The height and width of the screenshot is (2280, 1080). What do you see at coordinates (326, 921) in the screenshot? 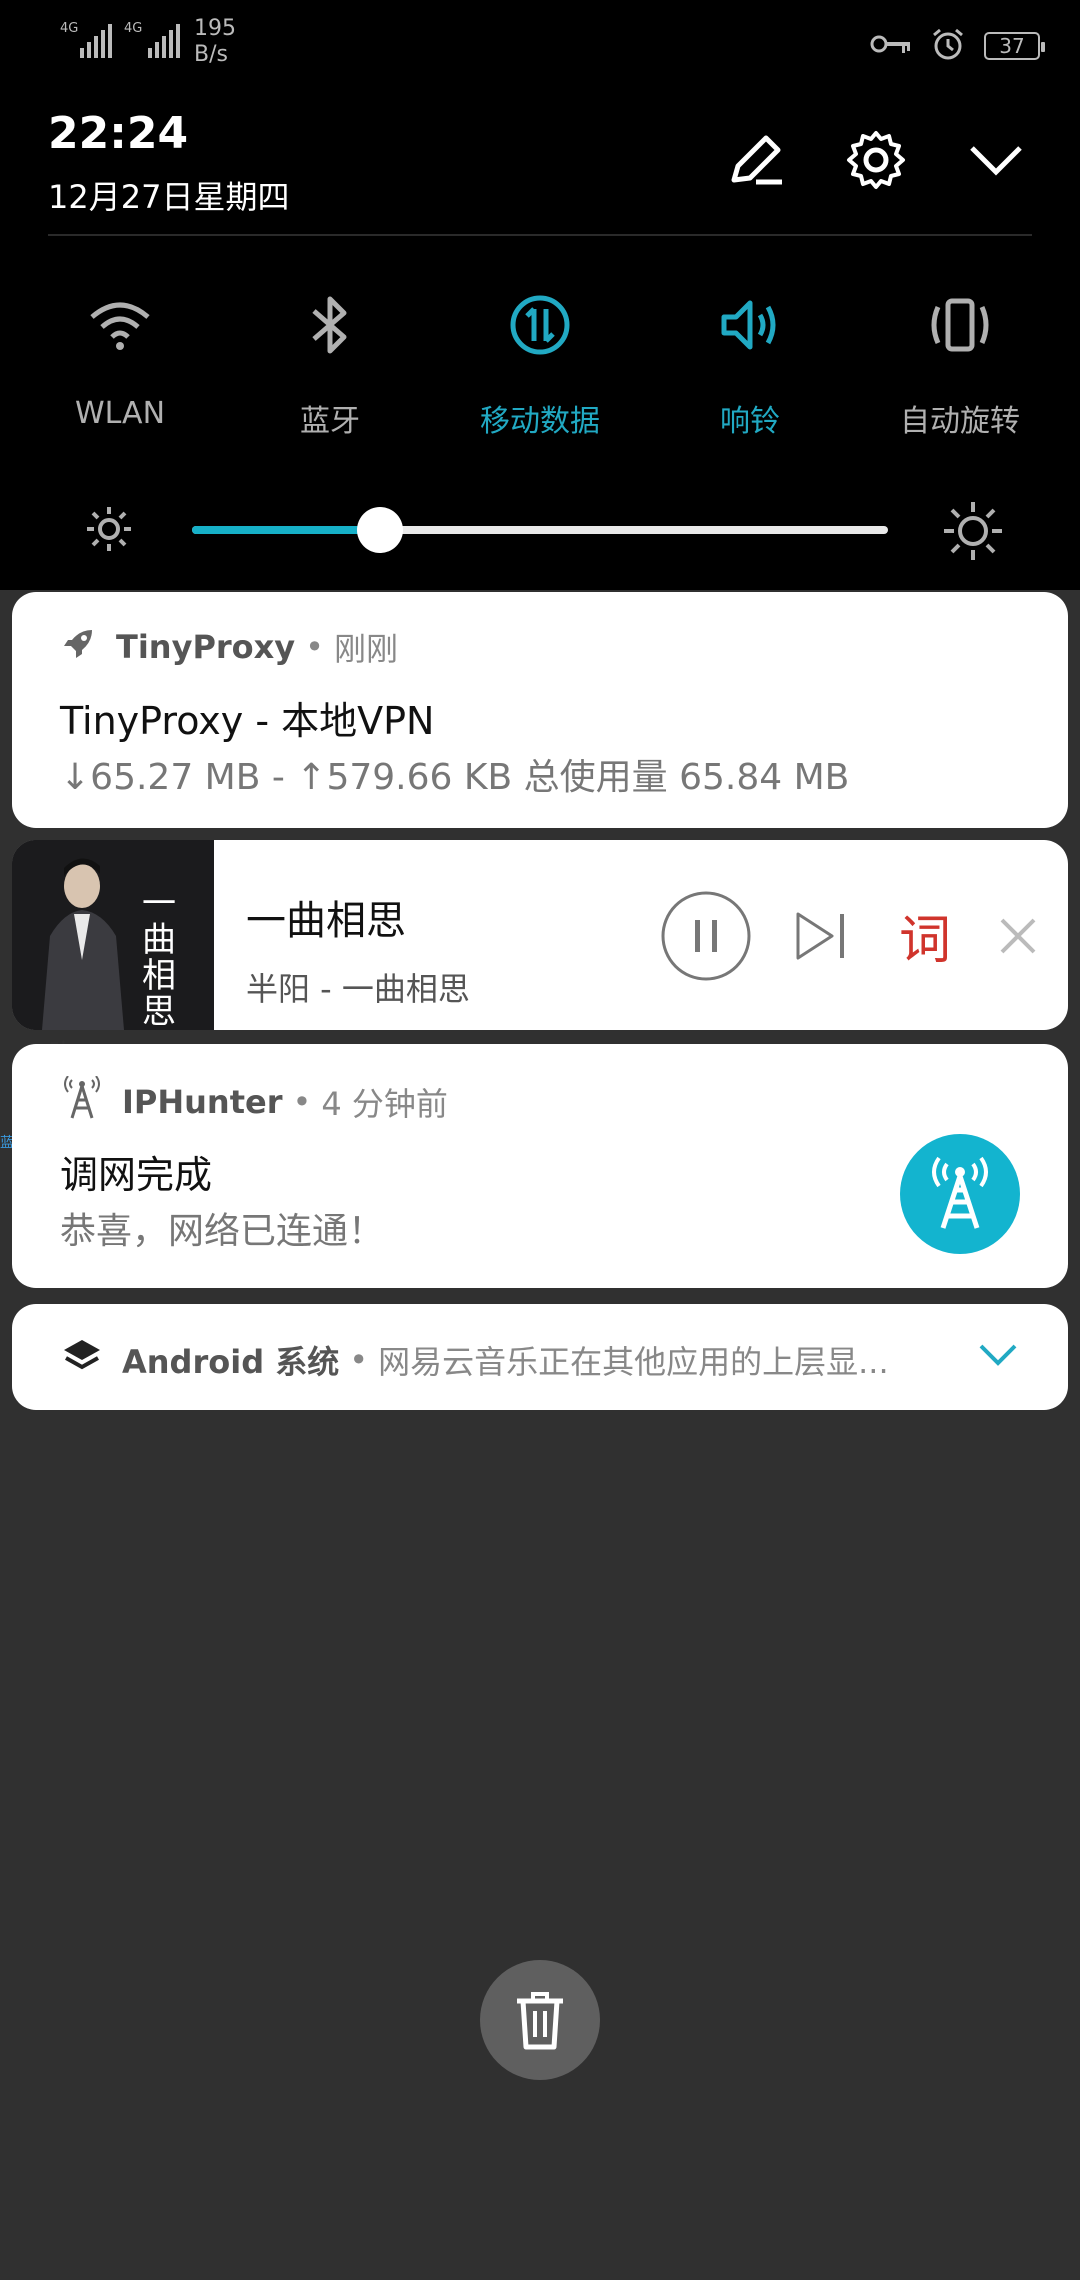
I see `song-title: 一曲相思` at bounding box center [326, 921].